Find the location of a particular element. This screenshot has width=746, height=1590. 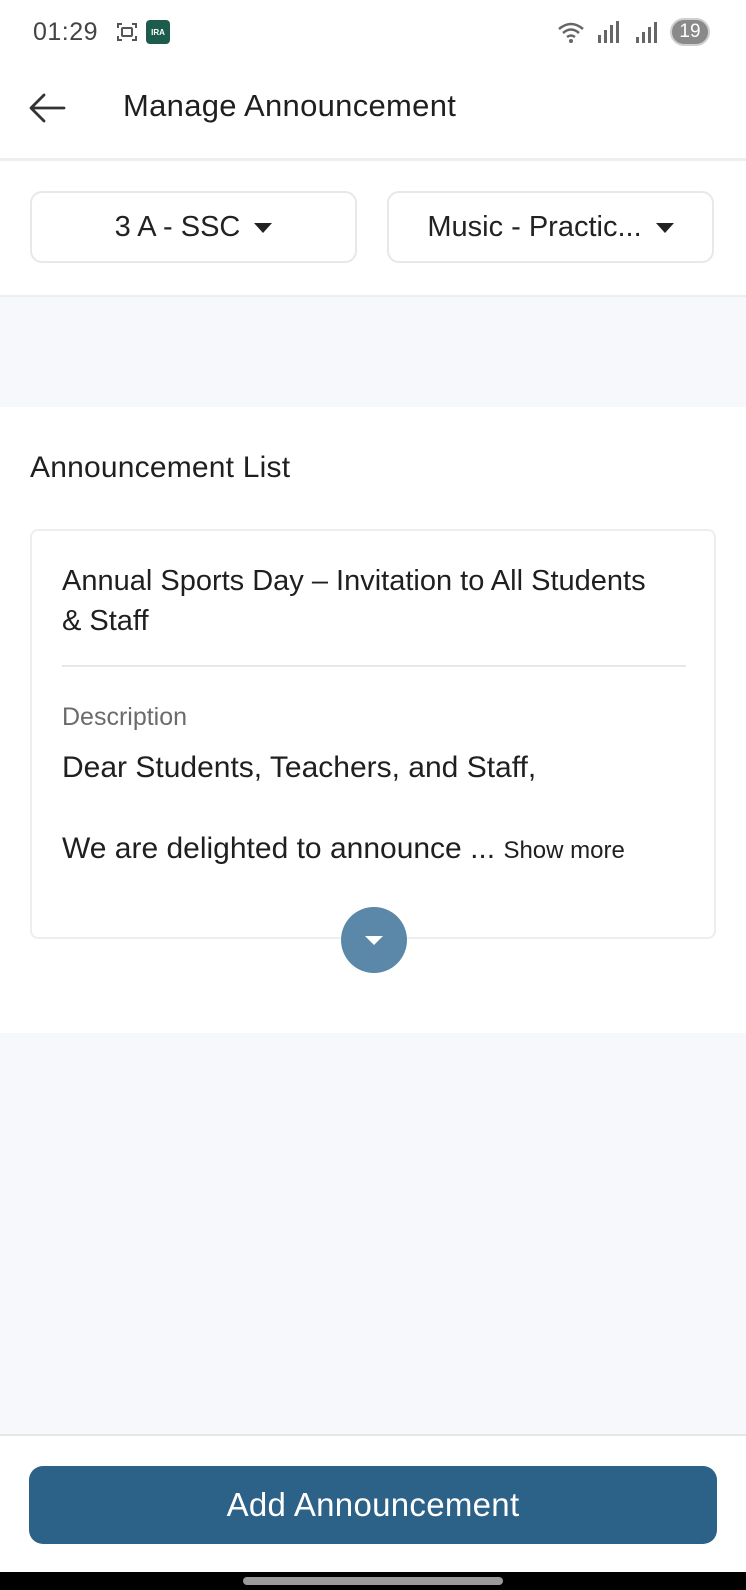

class-dropdown-value: 3 A - SSC is located at coordinates (177, 226).